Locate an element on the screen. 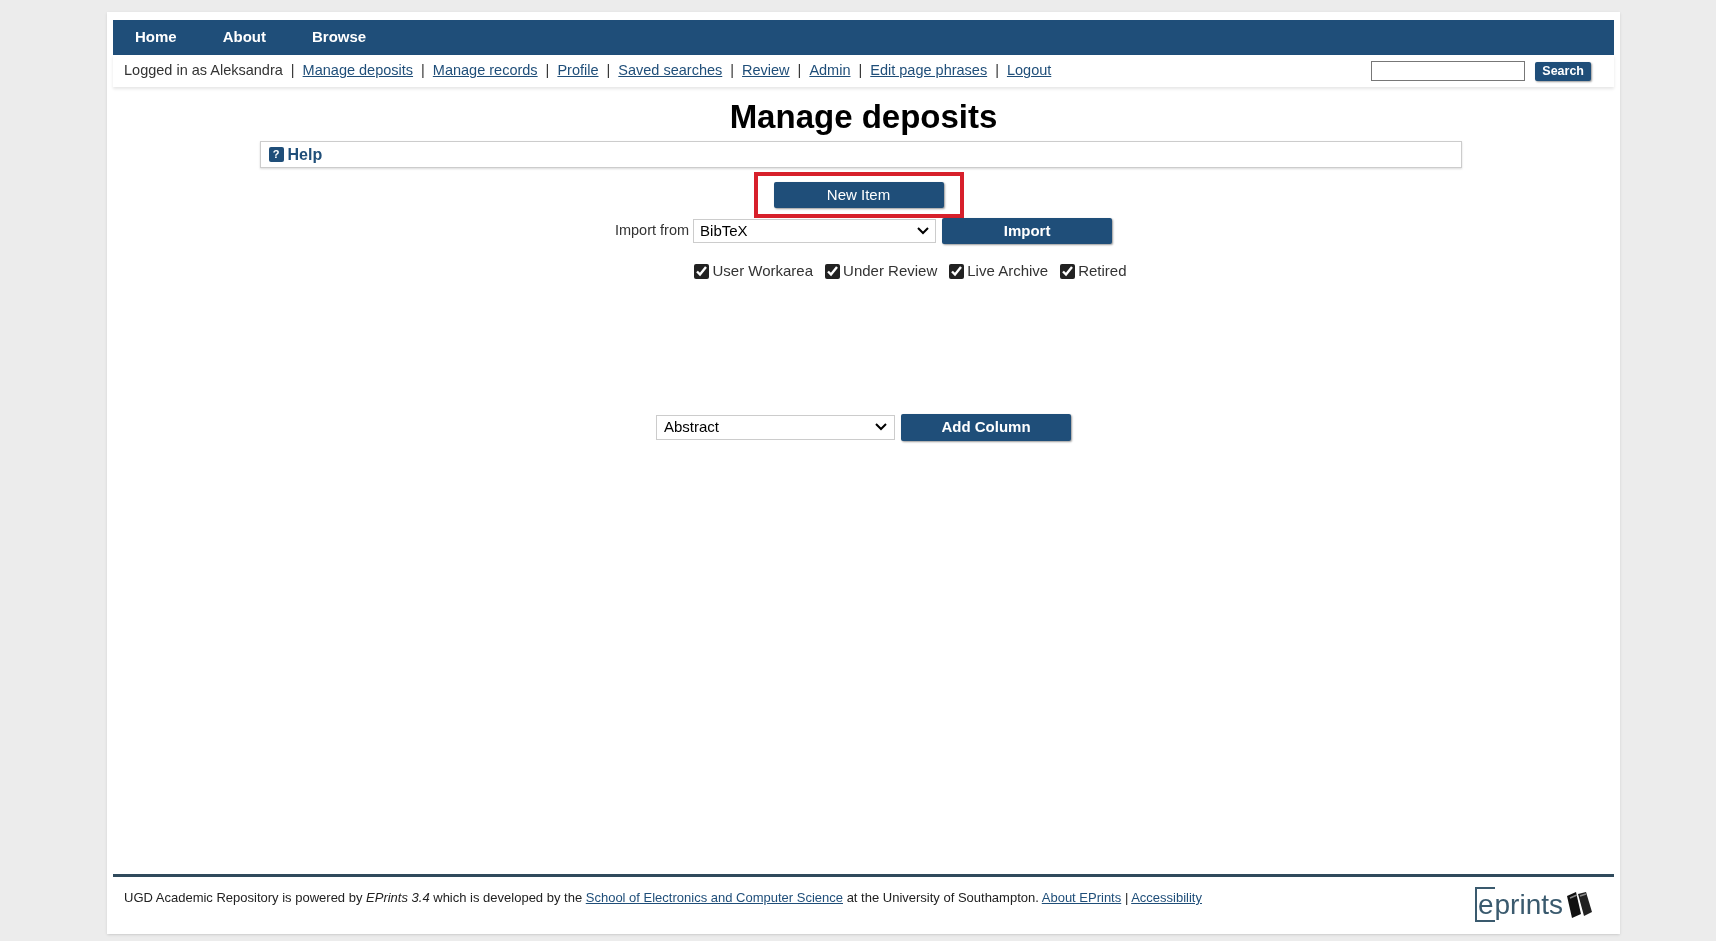 This screenshot has height=941, width=1716. footer-link: About EPrints is located at coordinates (1081, 897).